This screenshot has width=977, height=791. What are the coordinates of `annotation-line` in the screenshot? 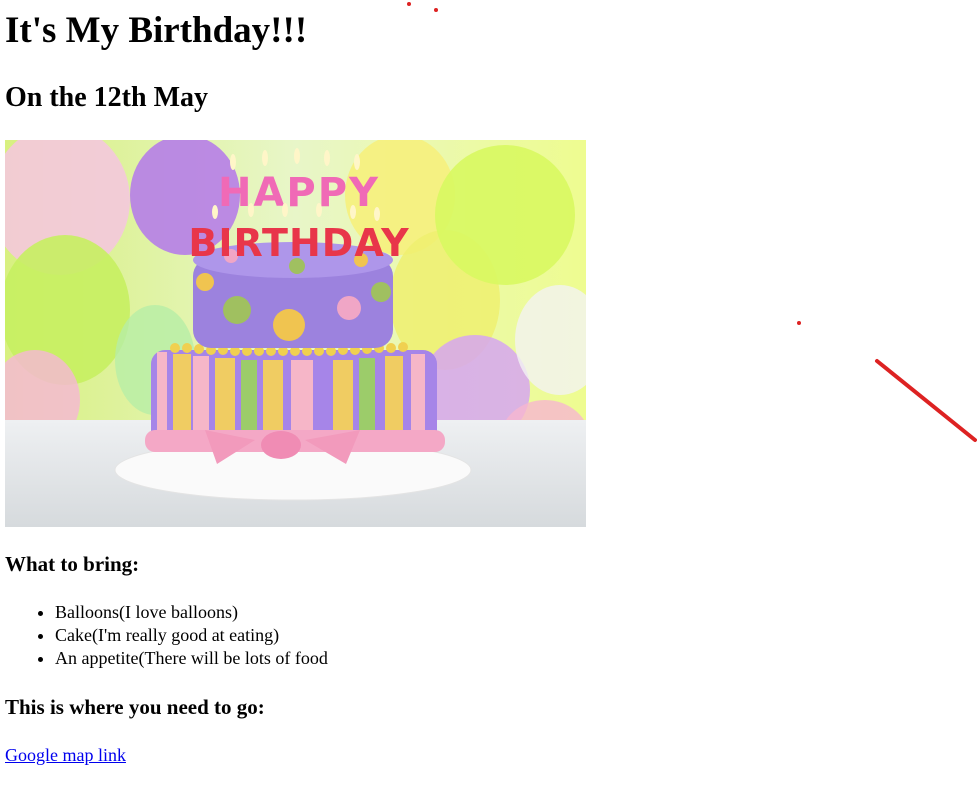 It's located at (926, 400).